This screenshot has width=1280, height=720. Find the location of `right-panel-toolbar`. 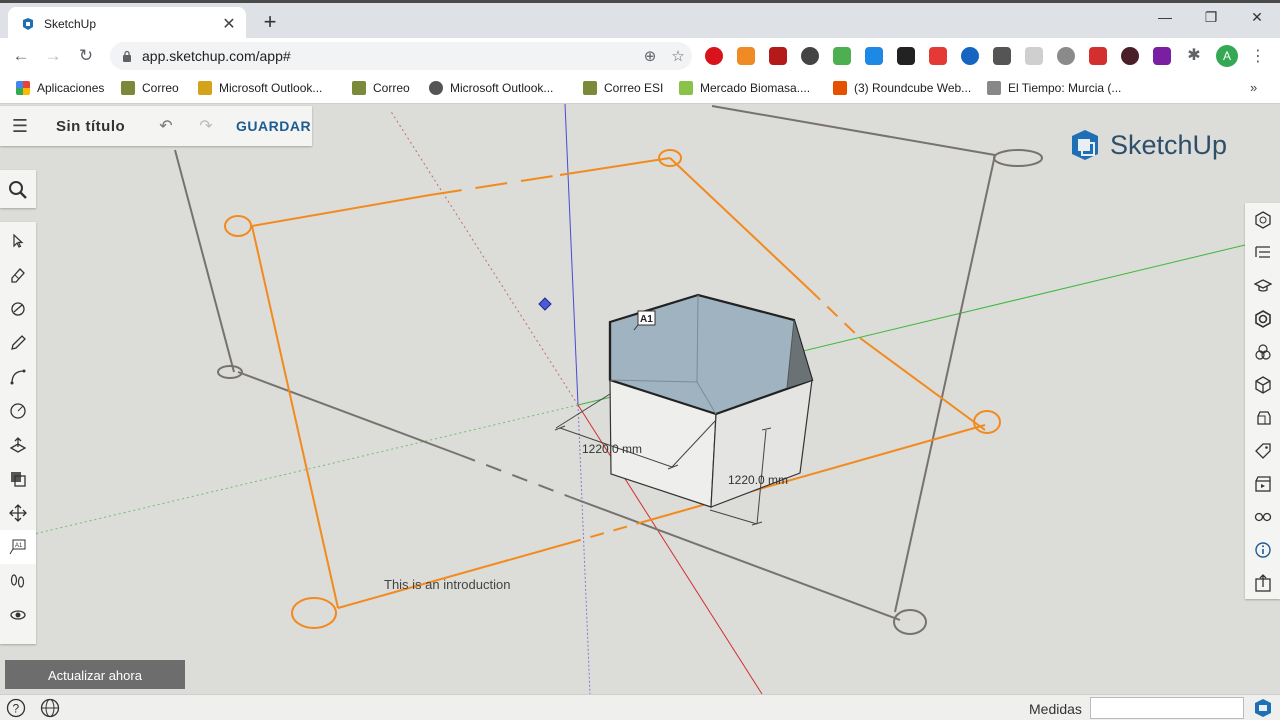

right-panel-toolbar is located at coordinates (1262, 401).